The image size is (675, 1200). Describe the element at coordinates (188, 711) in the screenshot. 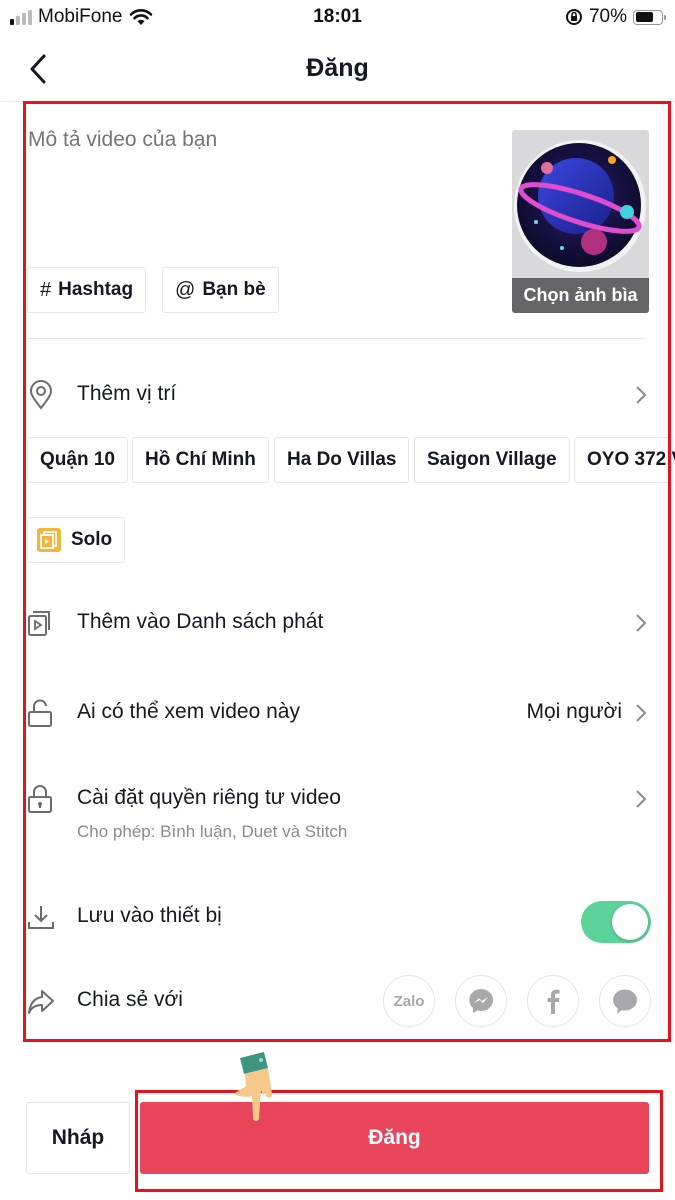

I see `who-can-view-label: Ai có thể xem video này` at that location.